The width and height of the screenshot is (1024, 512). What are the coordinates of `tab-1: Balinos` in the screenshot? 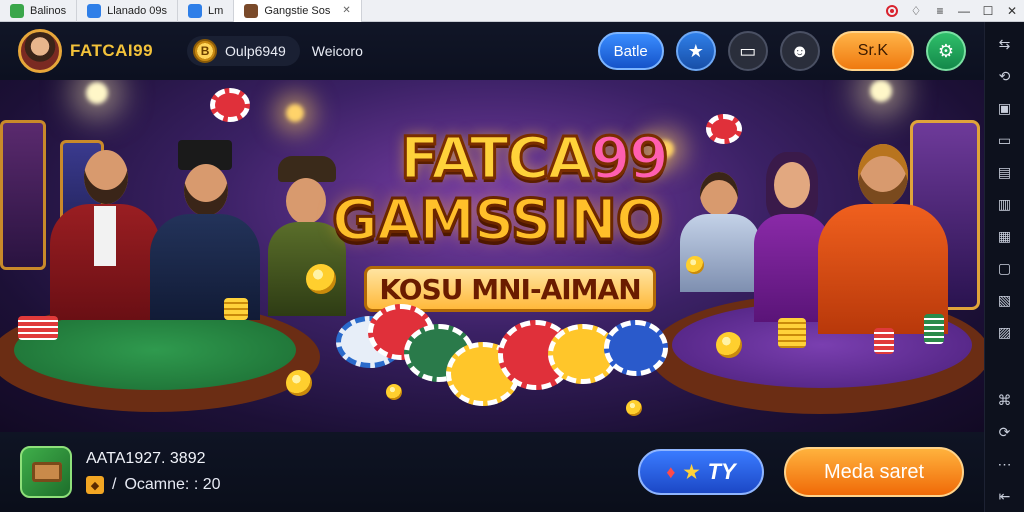 It's located at (39, 11).